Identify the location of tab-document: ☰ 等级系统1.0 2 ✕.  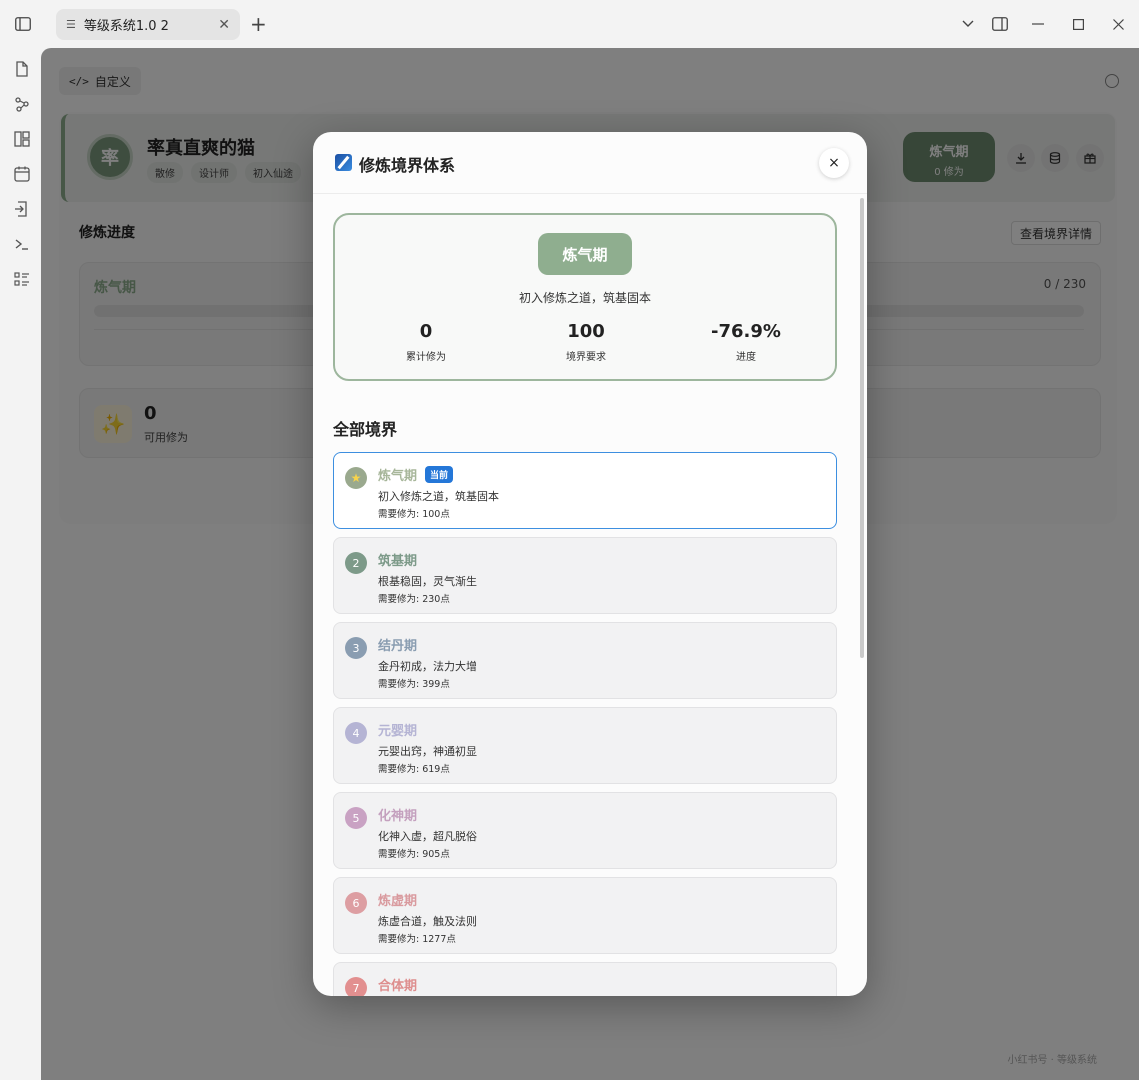
(148, 24).